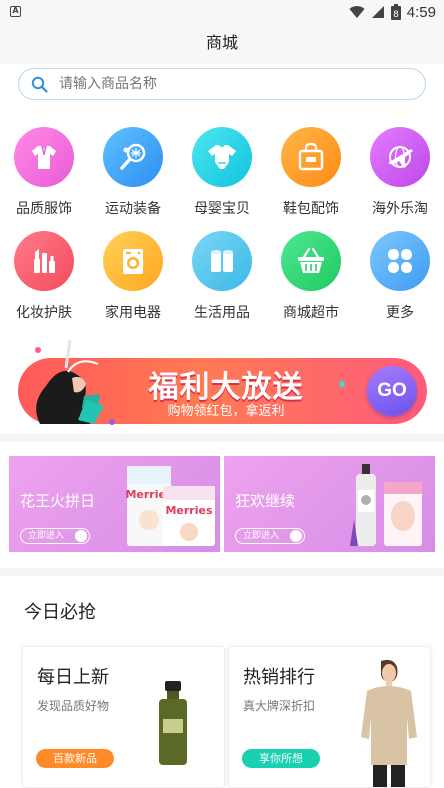  Describe the element at coordinates (311, 313) in the screenshot. I see `category-label: 商城超市` at that location.